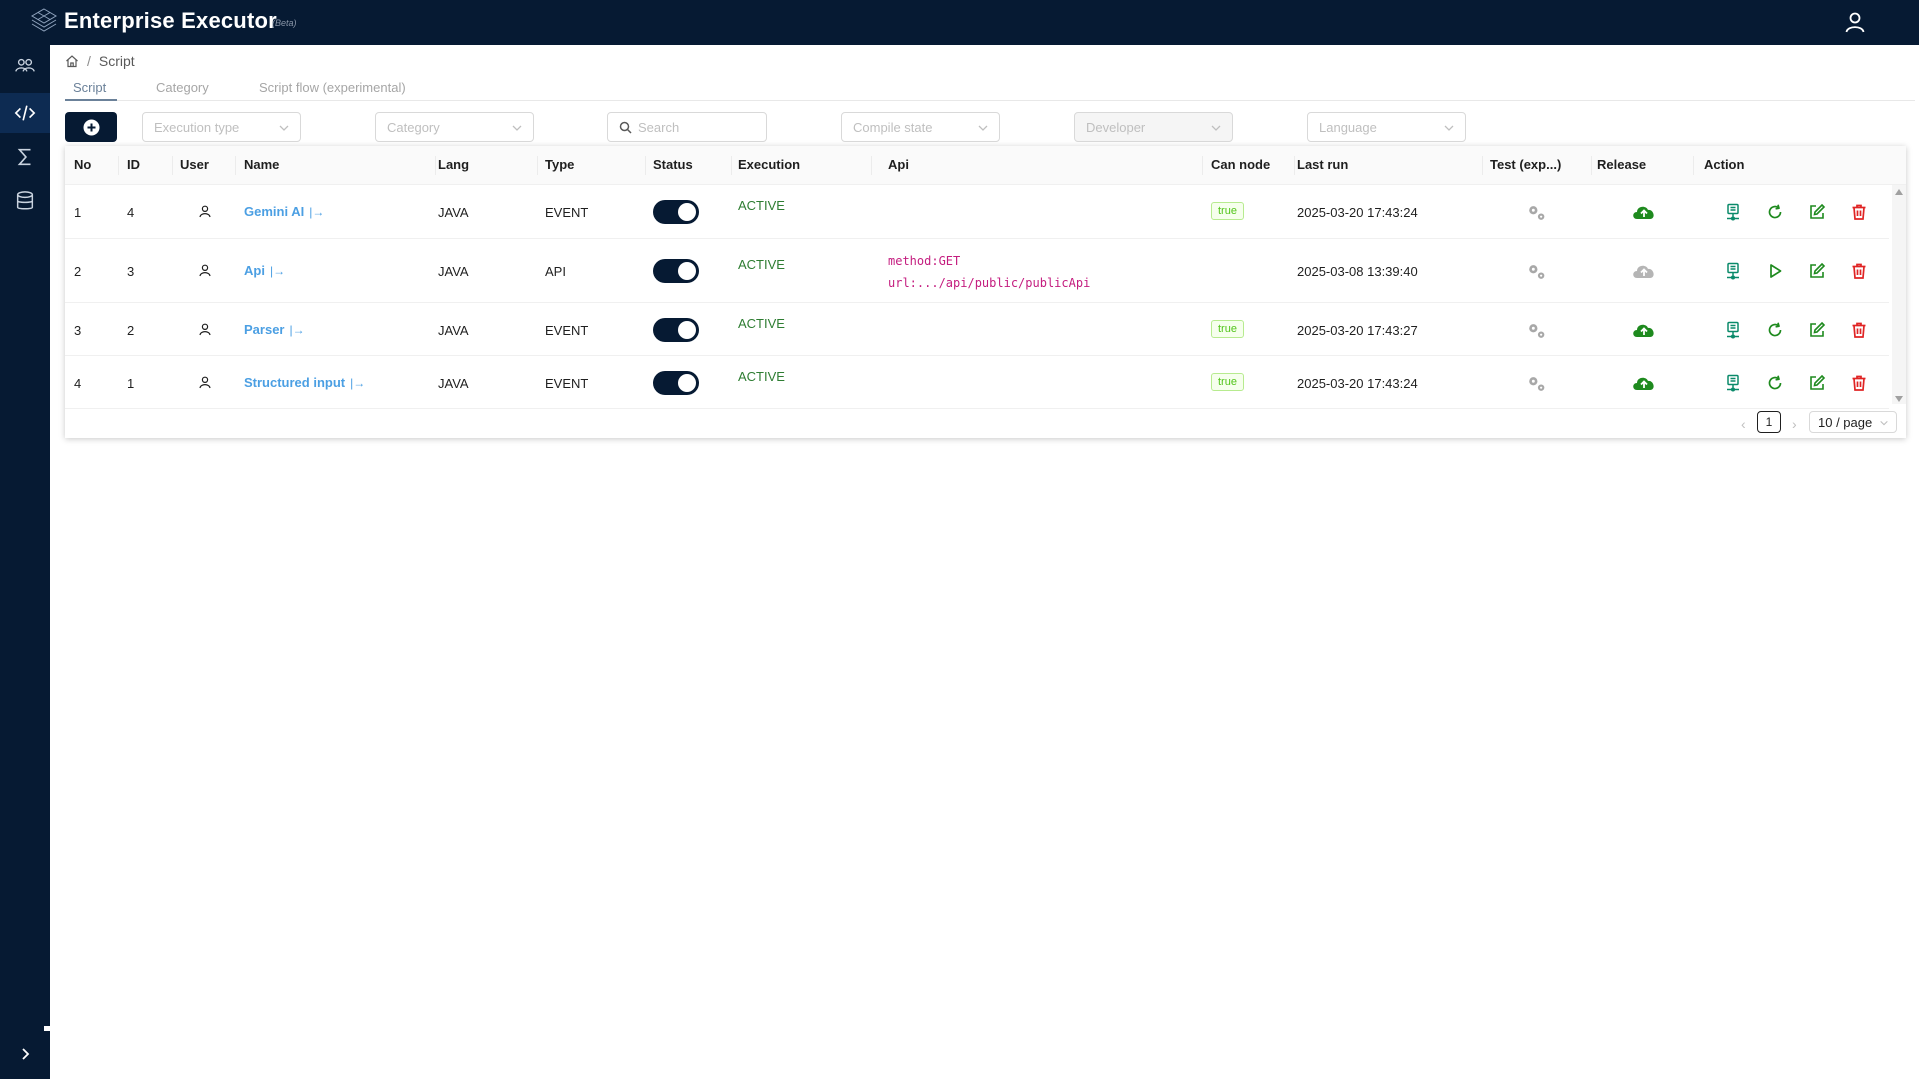  What do you see at coordinates (1386, 127) in the screenshot?
I see `language-select: Language` at bounding box center [1386, 127].